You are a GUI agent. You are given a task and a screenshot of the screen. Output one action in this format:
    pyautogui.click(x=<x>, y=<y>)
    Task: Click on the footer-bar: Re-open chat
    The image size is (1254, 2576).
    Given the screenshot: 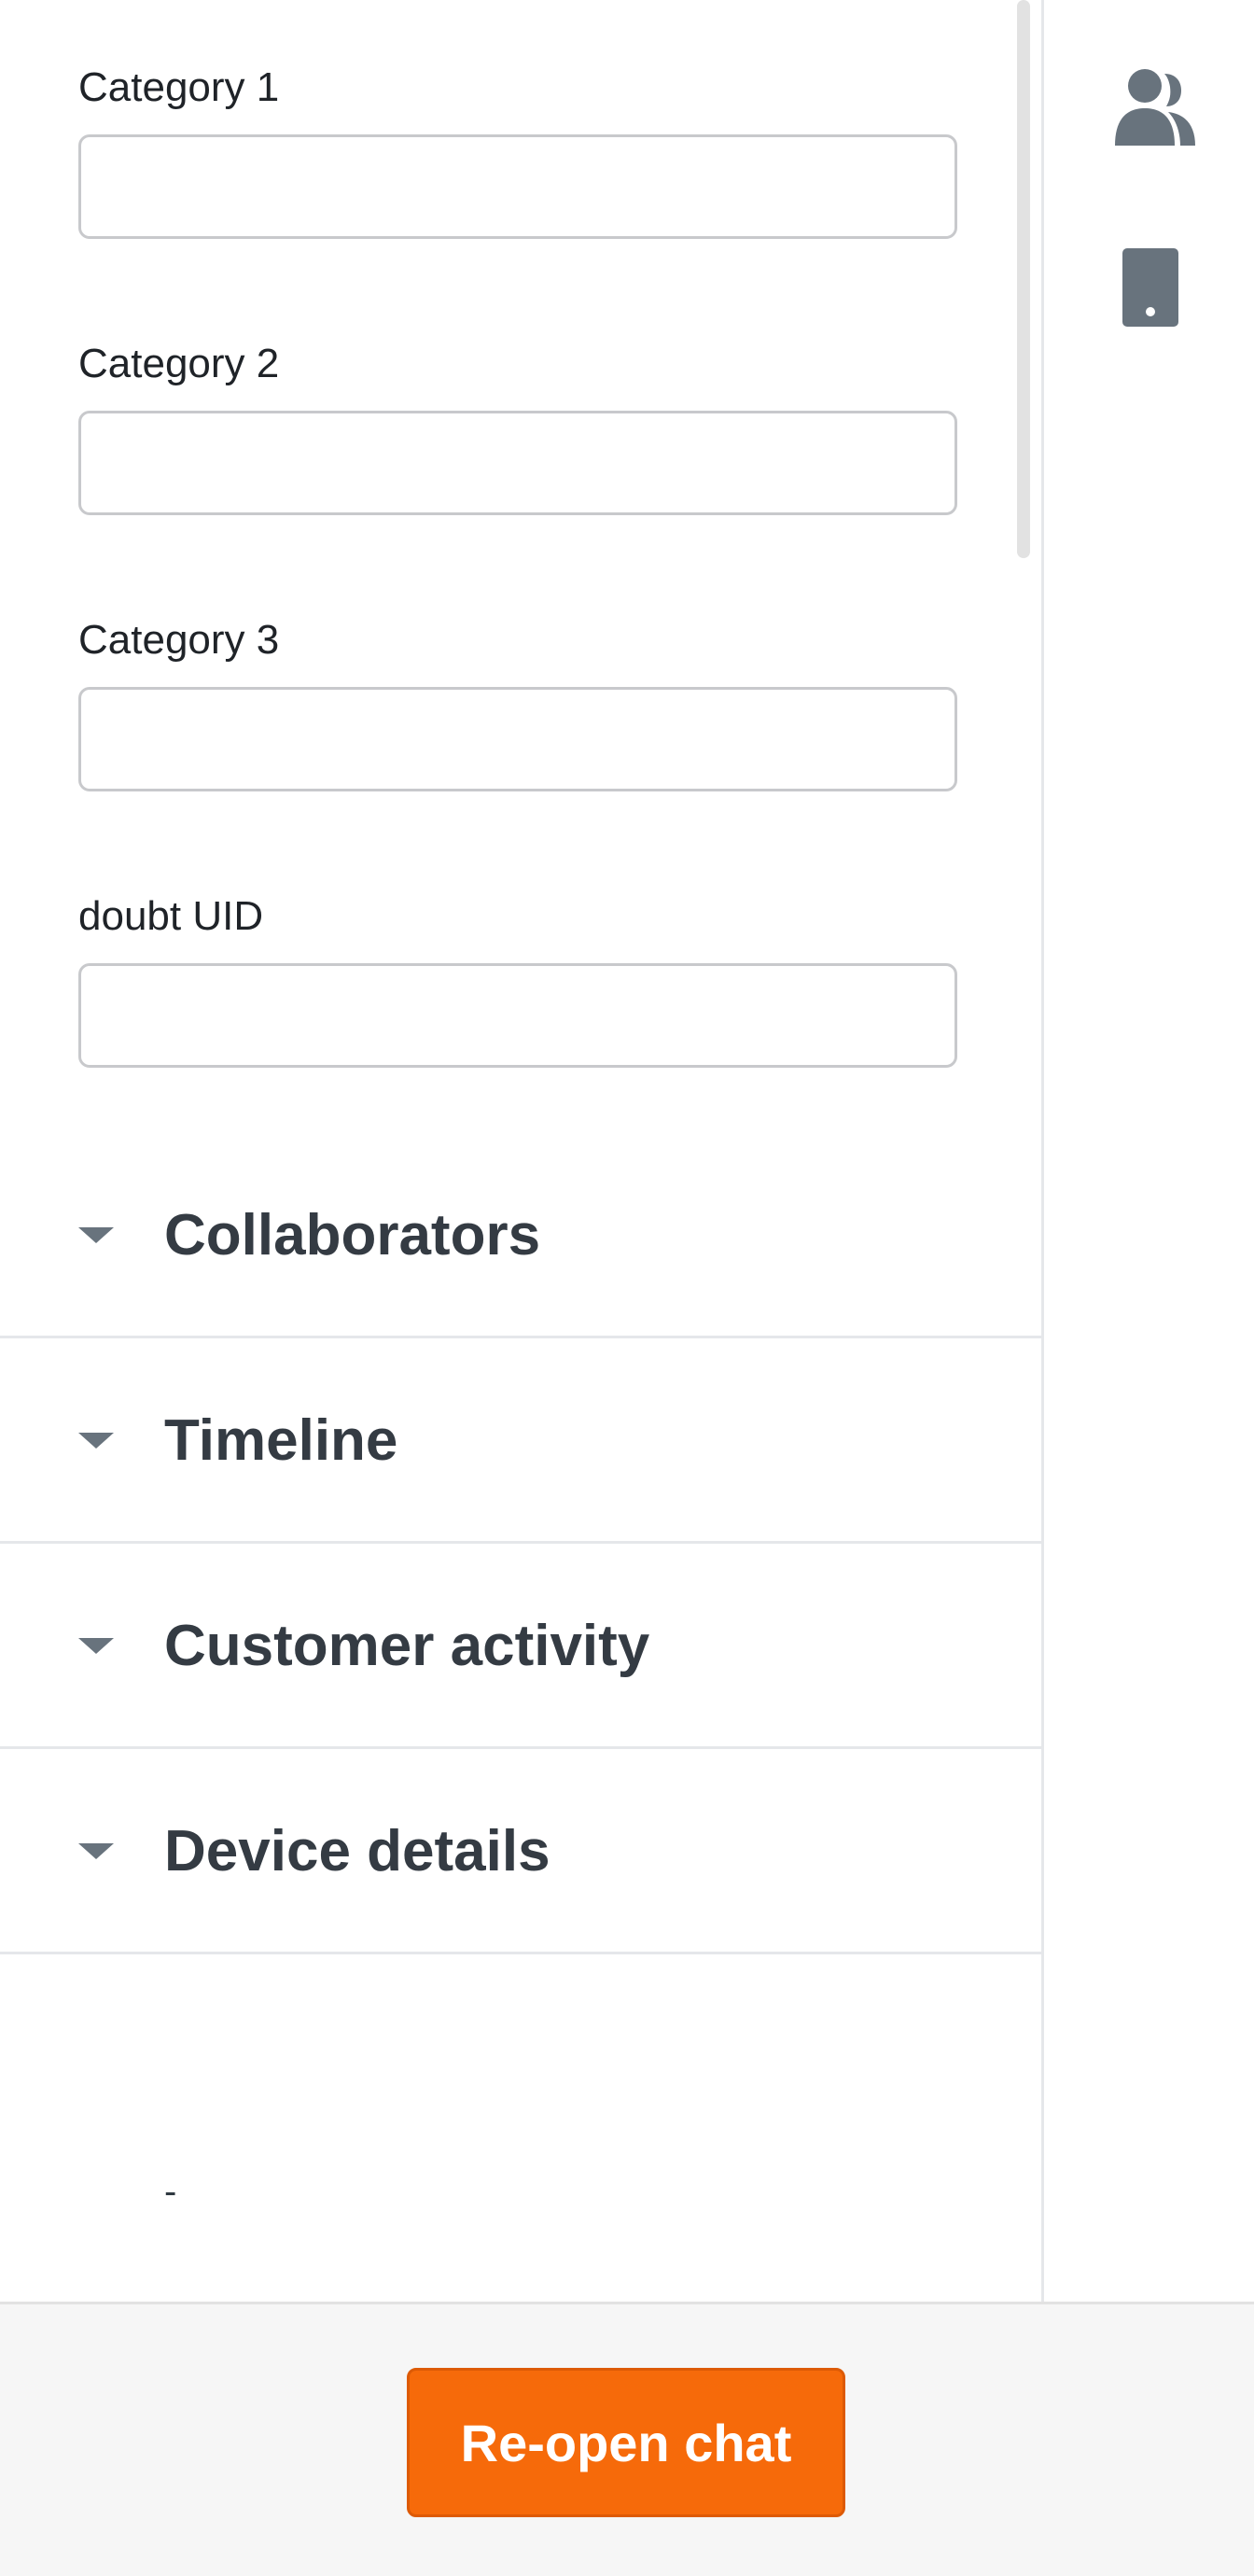 What is the action you would take?
    pyautogui.click(x=627, y=2439)
    